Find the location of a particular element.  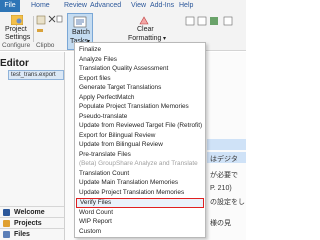

format-painter-icon is located at coordinates (40, 32).